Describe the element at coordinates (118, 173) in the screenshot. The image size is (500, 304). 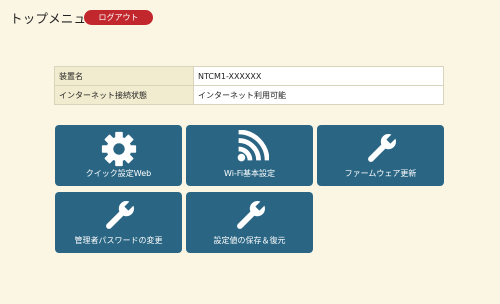
I see `tile-label: クイック設定Web` at that location.